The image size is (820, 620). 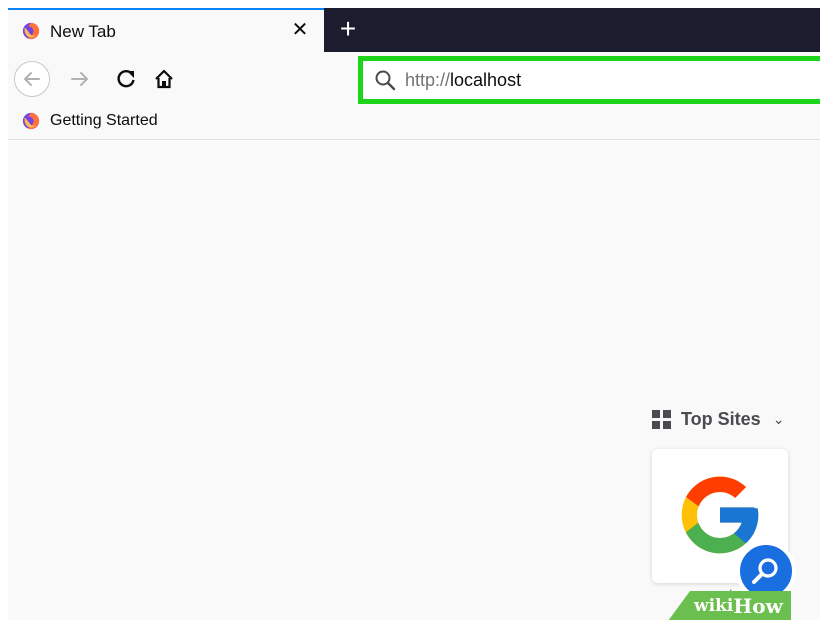 What do you see at coordinates (758, 606) in the screenshot?
I see `watermark-how: How` at bounding box center [758, 606].